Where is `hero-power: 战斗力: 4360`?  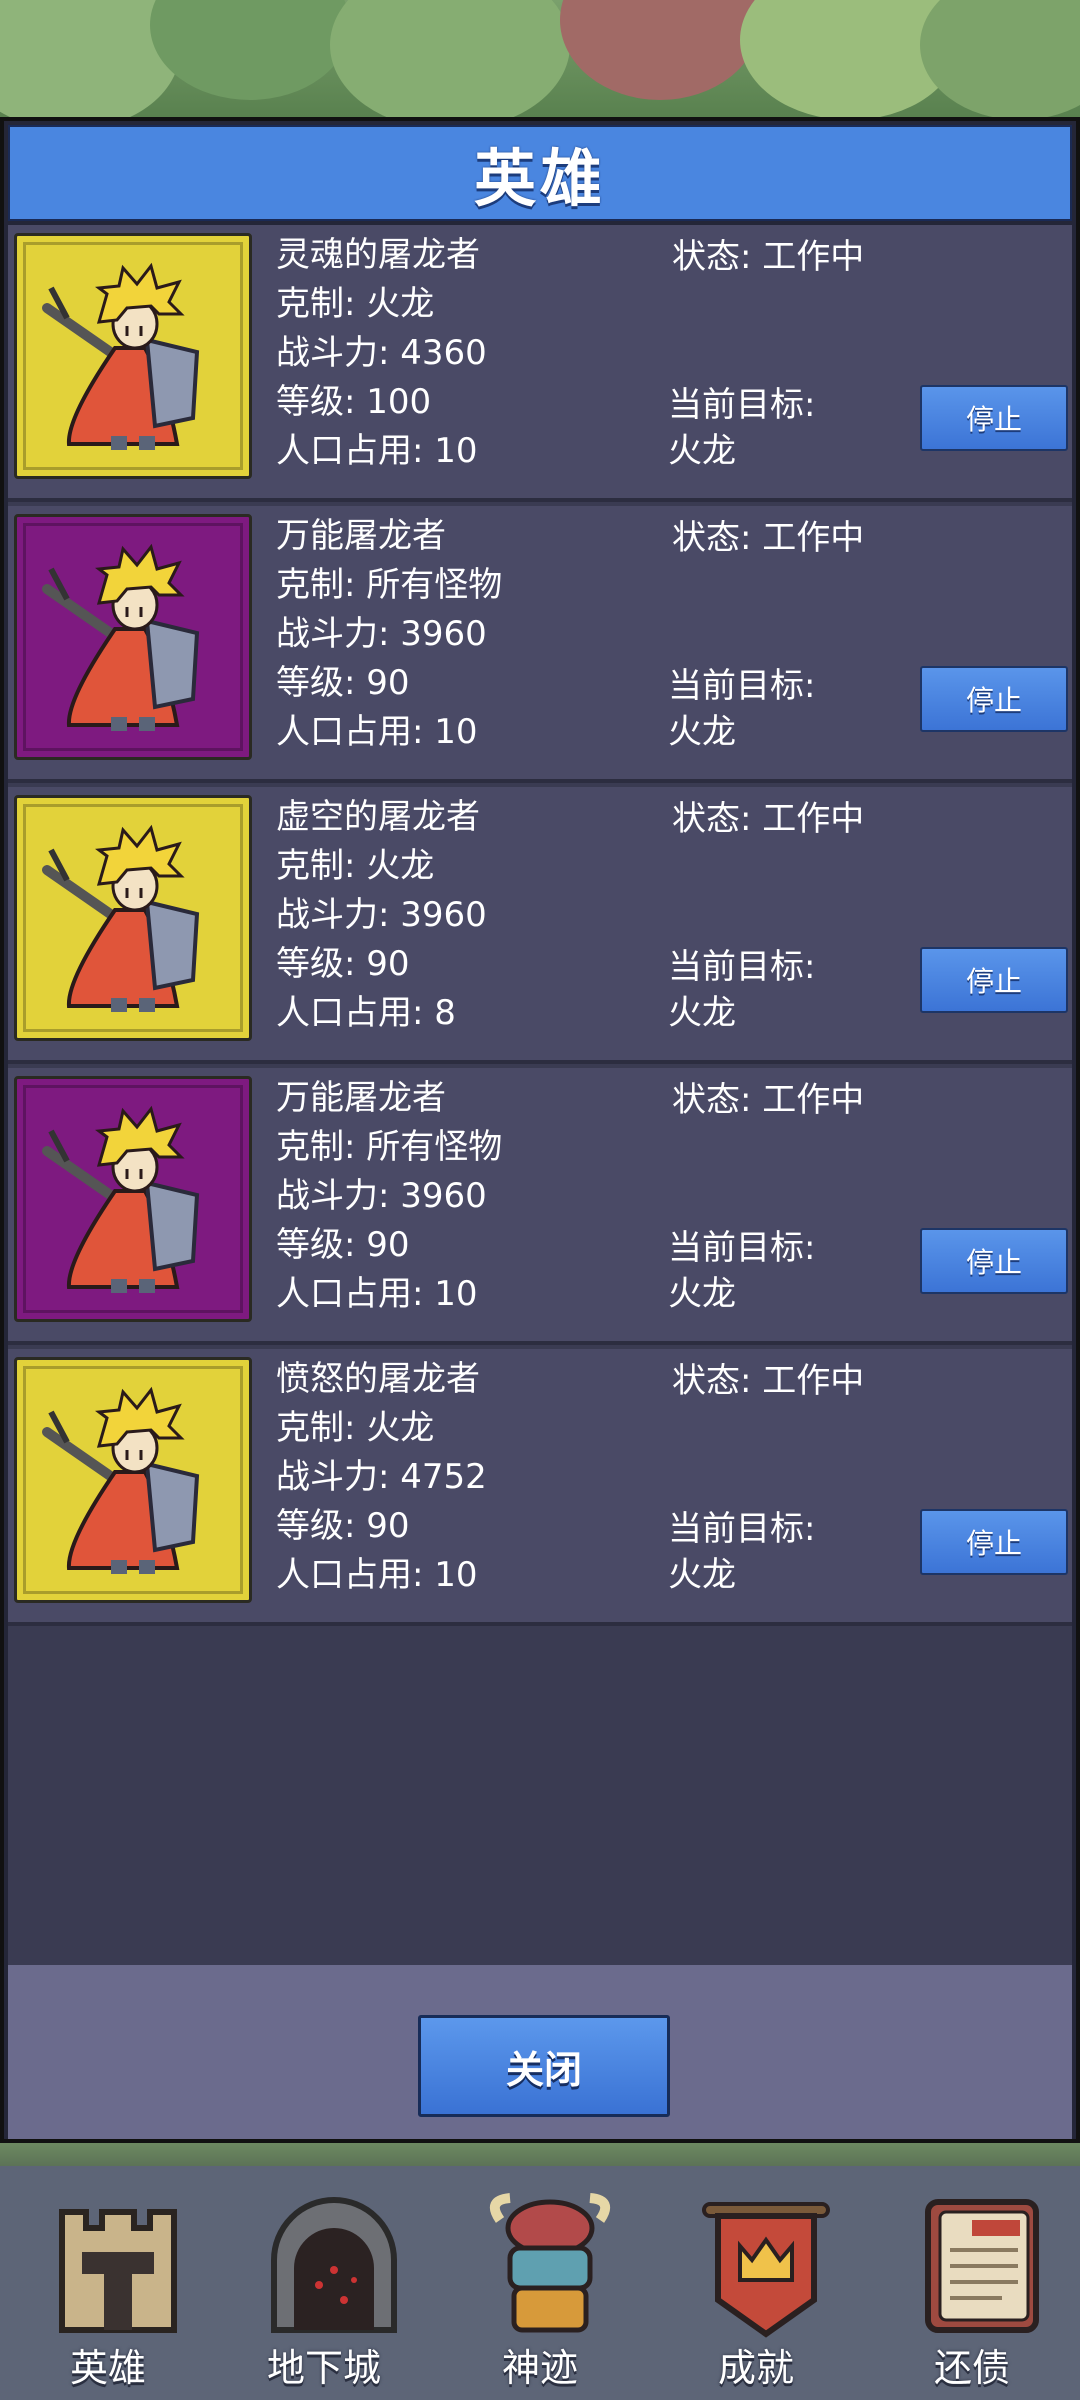
hero-power: 战斗力: 4360 is located at coordinates (381, 353).